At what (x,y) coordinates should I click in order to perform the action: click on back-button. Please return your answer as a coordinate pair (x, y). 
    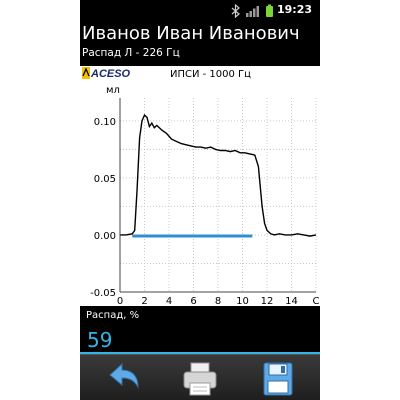
    Looking at the image, I should click on (122, 379).